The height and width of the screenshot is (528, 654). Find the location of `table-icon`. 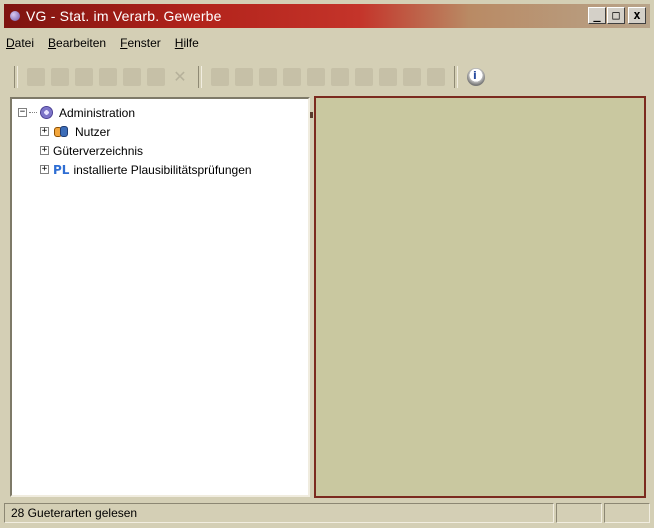

table-icon is located at coordinates (412, 77).